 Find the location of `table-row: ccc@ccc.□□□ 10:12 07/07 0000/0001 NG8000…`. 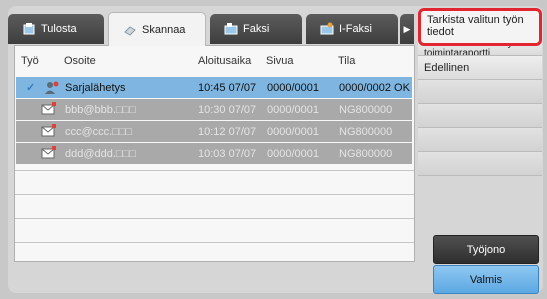

table-row: ccc@ccc.□□□ 10:12 07/07 0000/0001 NG8000… is located at coordinates (214, 131).